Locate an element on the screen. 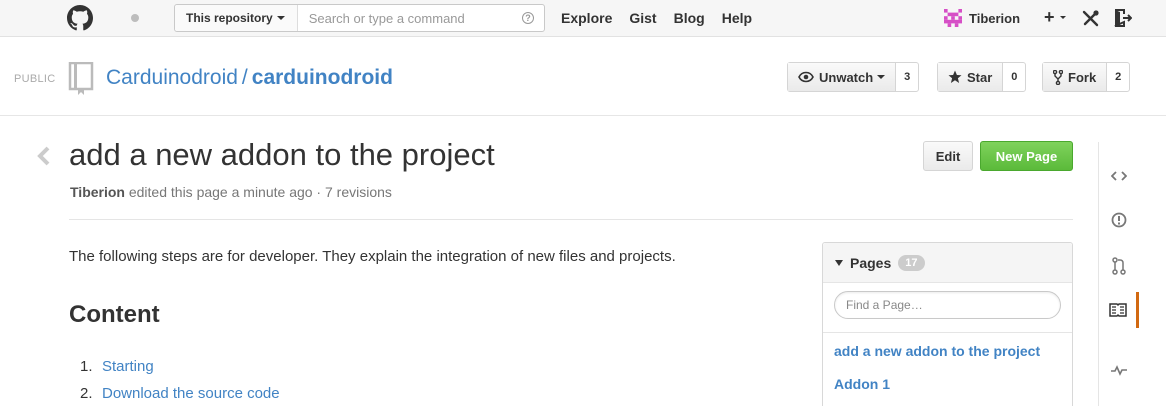 The height and width of the screenshot is (406, 1166). eye-icon is located at coordinates (806, 77).